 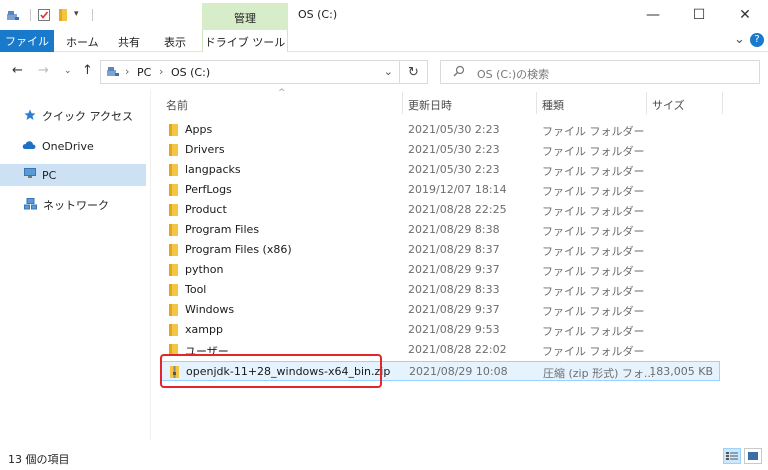 What do you see at coordinates (384, 41) in the screenshot?
I see `ribbon-tabs: ファイル ホーム 共有 表示 ドライブ ツール ⌄ ?` at bounding box center [384, 41].